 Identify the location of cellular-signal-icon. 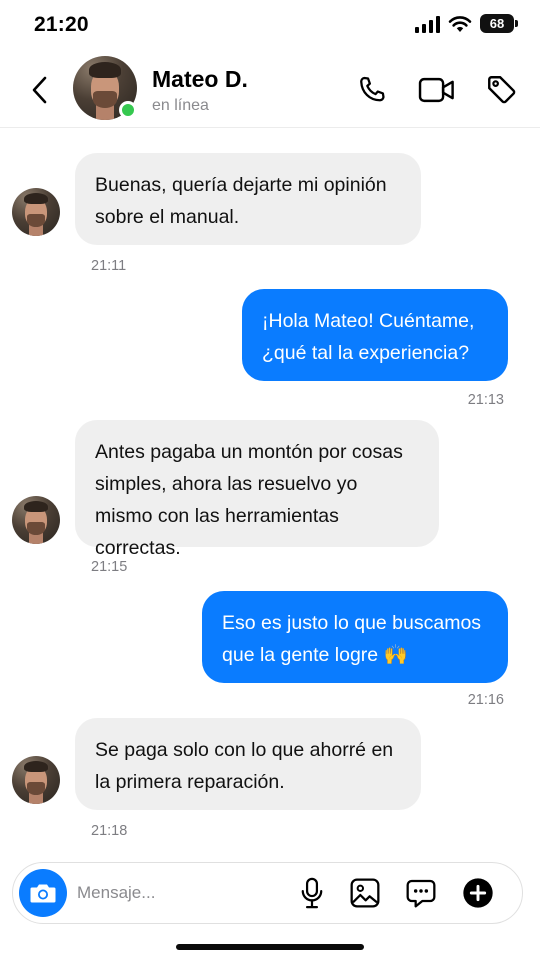
(427, 24).